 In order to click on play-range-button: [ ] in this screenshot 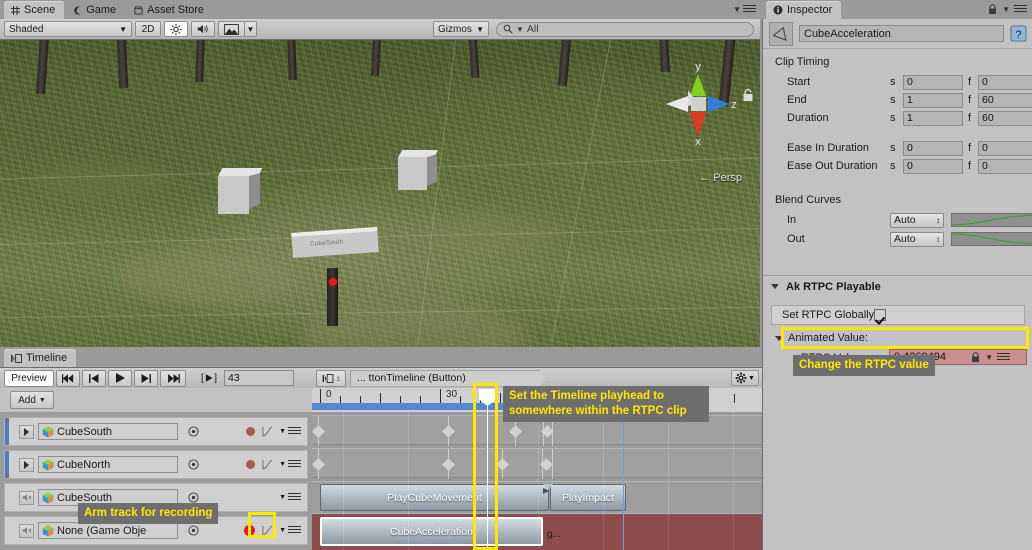, I will do `click(209, 378)`.